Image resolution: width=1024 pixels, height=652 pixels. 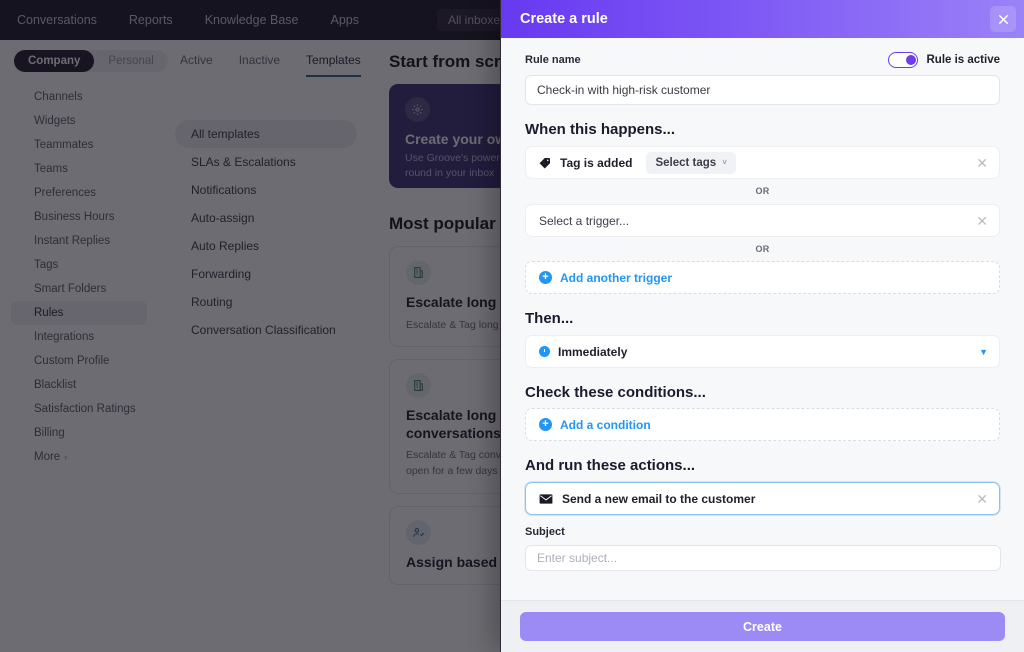 What do you see at coordinates (910, 59) in the screenshot?
I see `toggle-knob` at bounding box center [910, 59].